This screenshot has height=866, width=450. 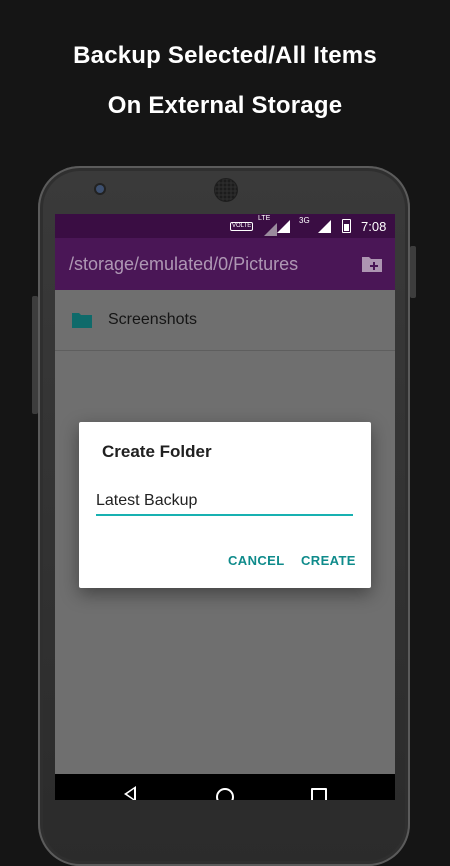 What do you see at coordinates (184, 264) in the screenshot?
I see `current-path: /storage/emulated/0/Pictures` at bounding box center [184, 264].